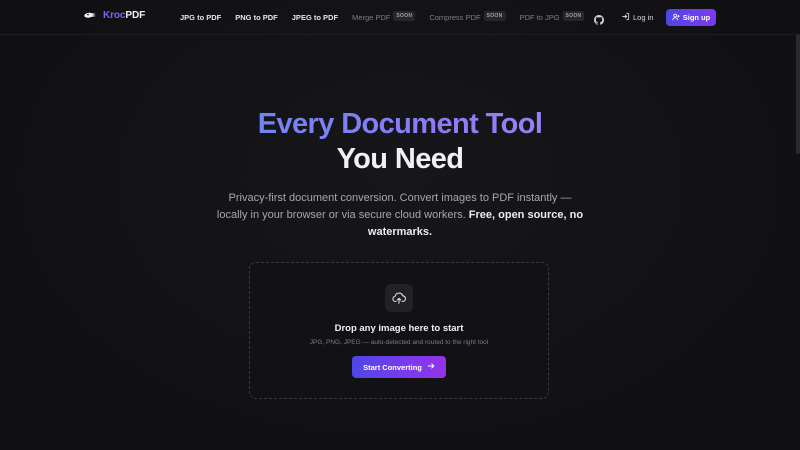  Describe the element at coordinates (400, 159) in the screenshot. I see `hero-title-line-2: You Need` at that location.